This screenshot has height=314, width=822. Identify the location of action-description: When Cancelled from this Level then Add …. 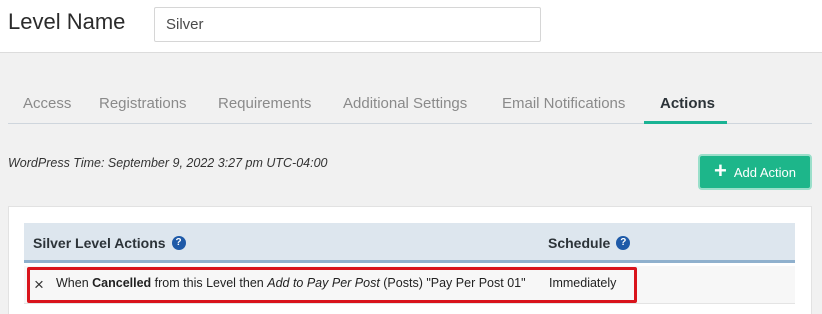
(291, 283).